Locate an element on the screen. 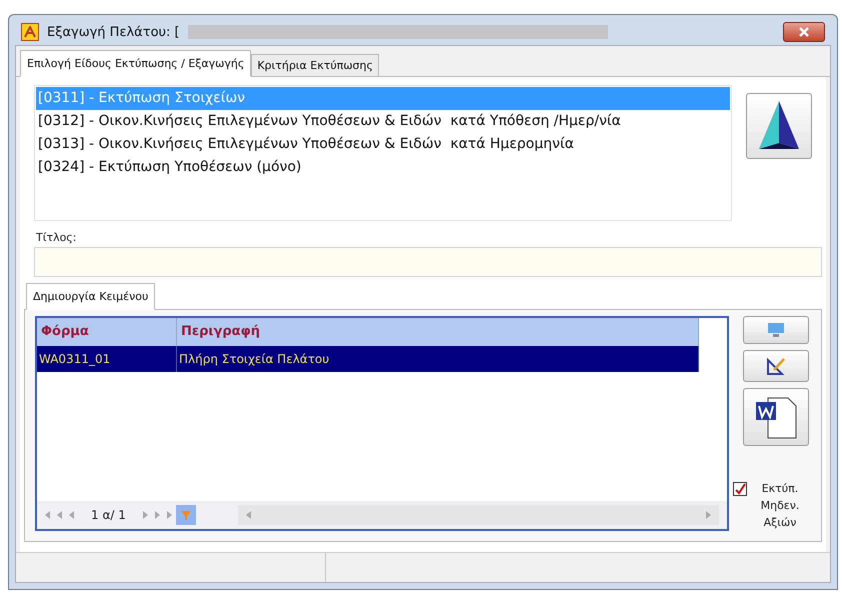 The height and width of the screenshot is (596, 842). design-button is located at coordinates (776, 366).